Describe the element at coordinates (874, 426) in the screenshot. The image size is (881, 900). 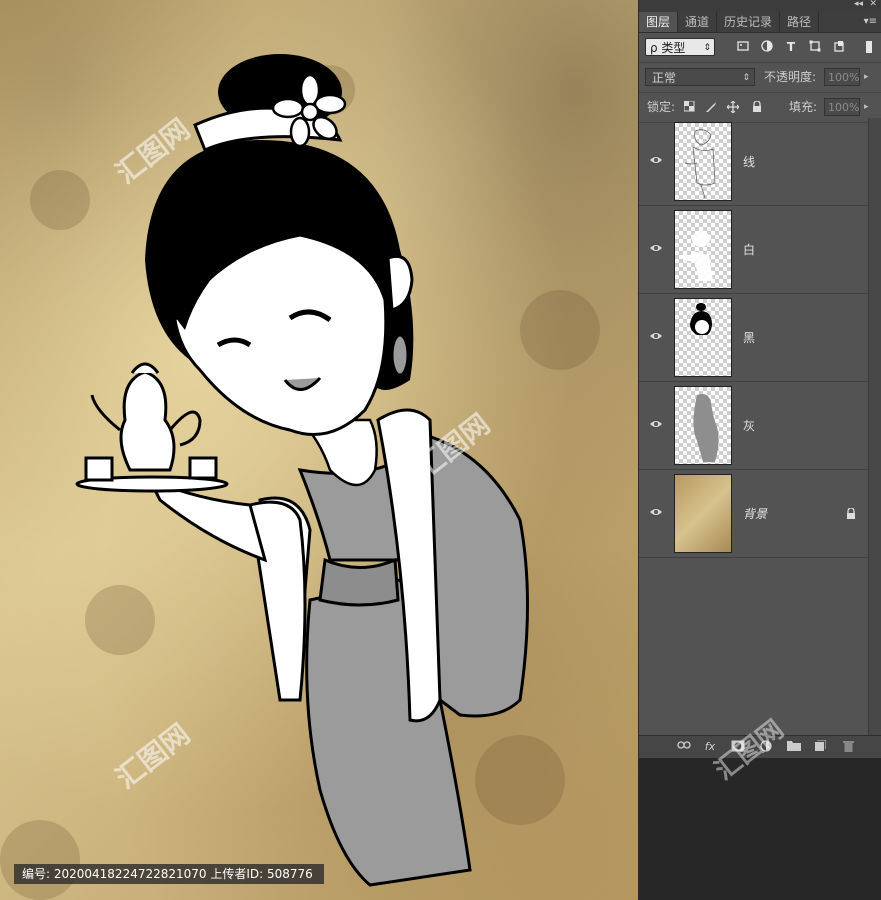
I see `layer-list-scrollbar` at that location.